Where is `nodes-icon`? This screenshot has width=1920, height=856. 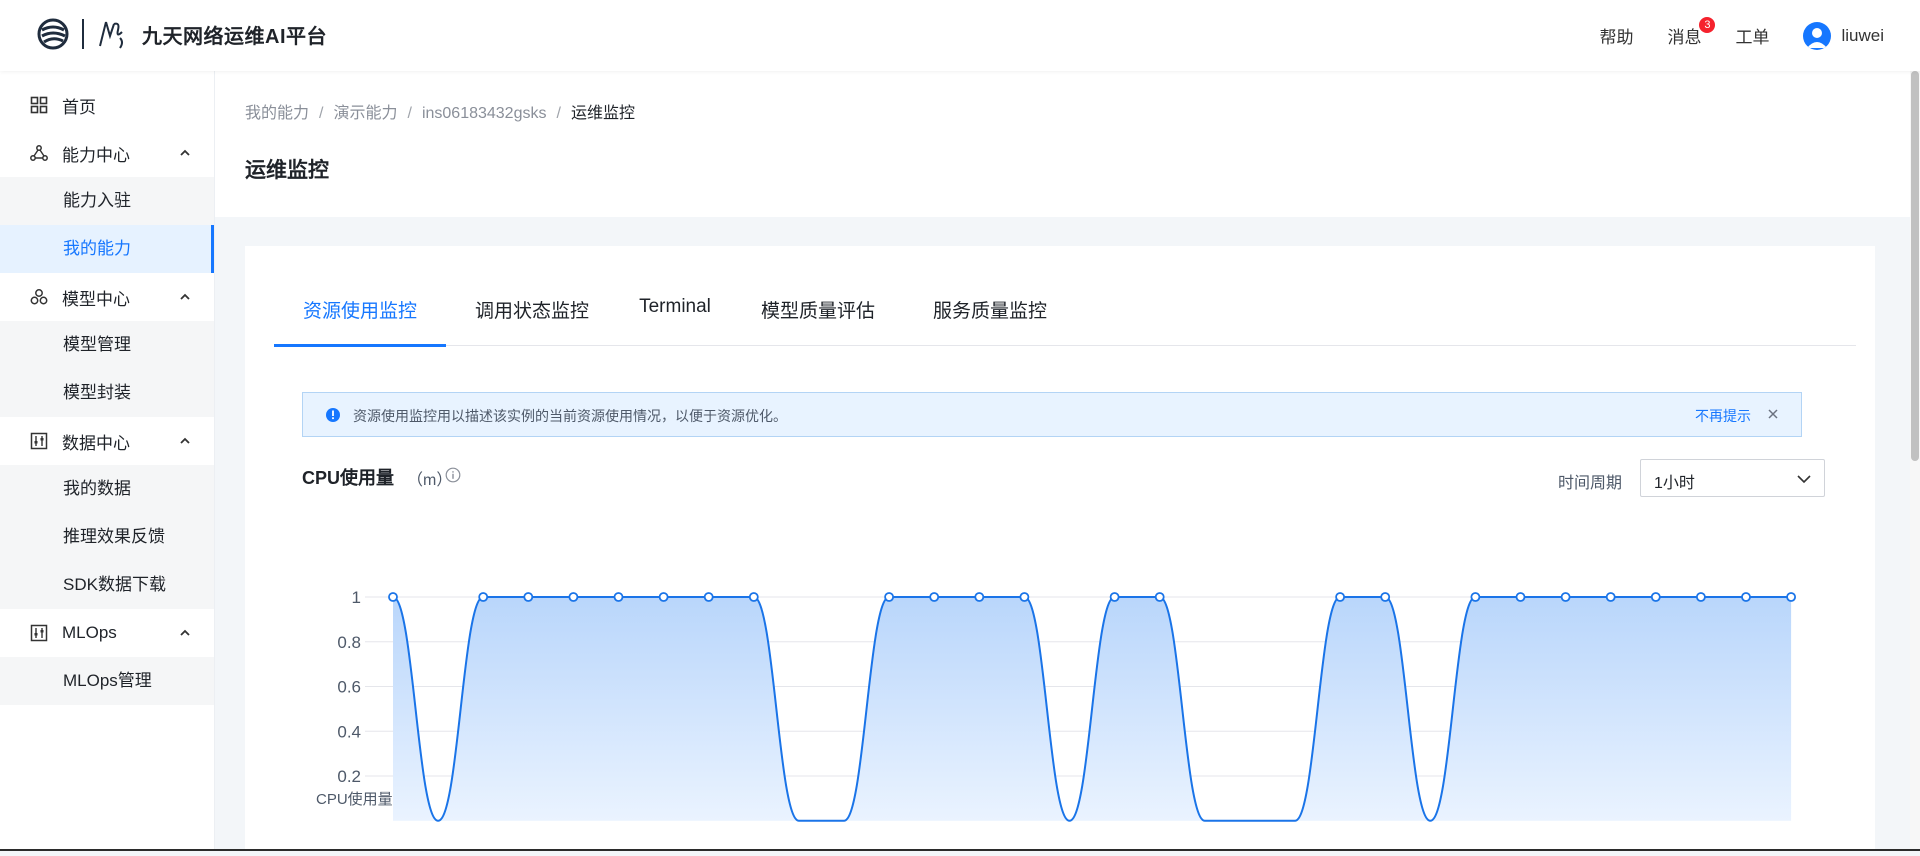
nodes-icon is located at coordinates (39, 153).